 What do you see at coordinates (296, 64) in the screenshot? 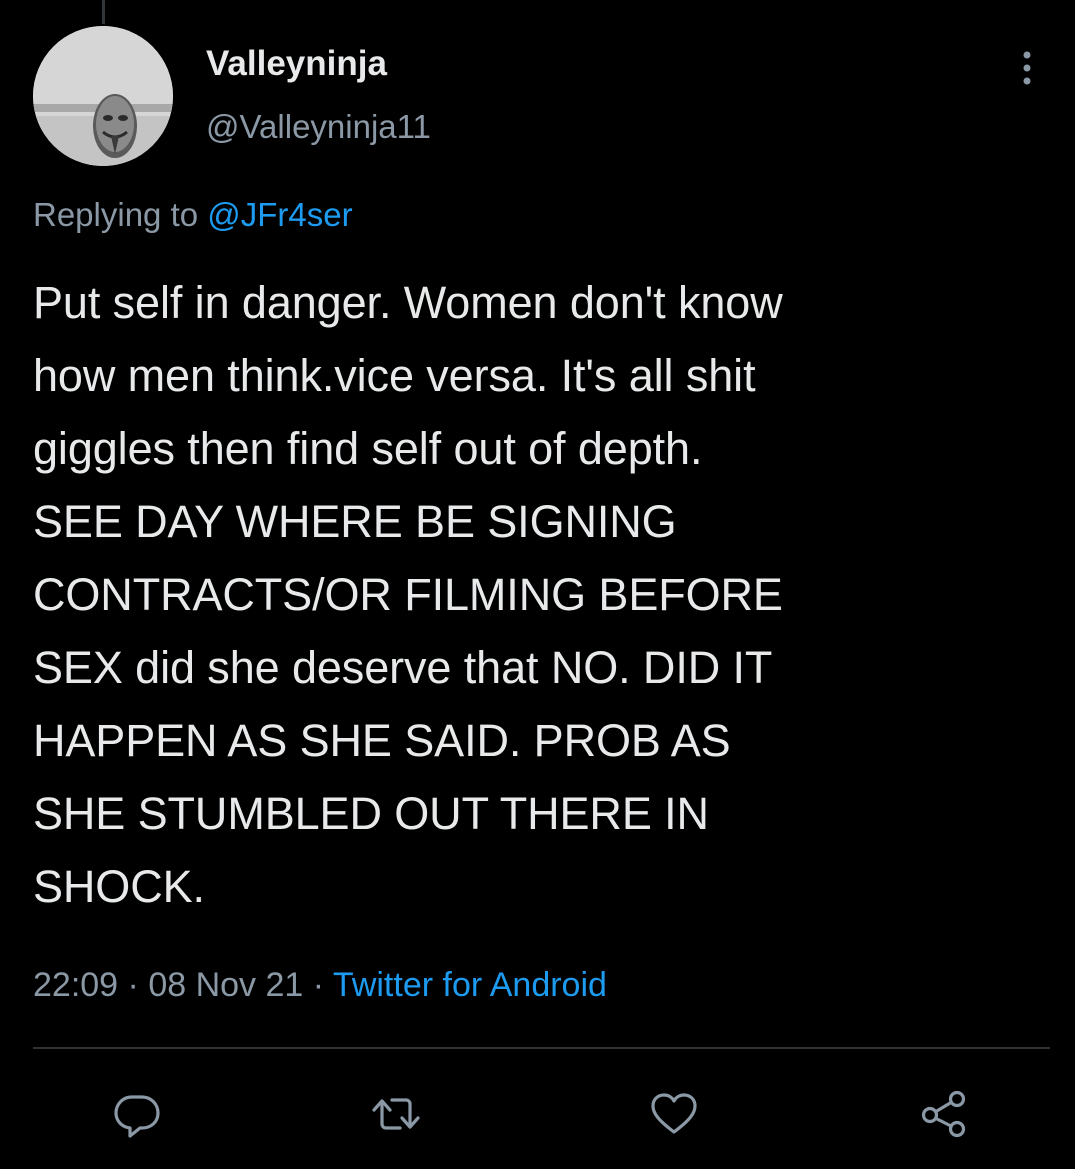
I see `display-name: Valleyninja` at bounding box center [296, 64].